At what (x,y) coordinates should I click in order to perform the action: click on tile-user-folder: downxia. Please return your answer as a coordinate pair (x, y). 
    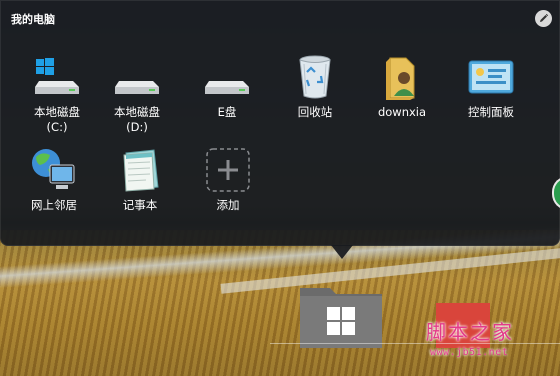
    Looking at the image, I should click on (402, 86).